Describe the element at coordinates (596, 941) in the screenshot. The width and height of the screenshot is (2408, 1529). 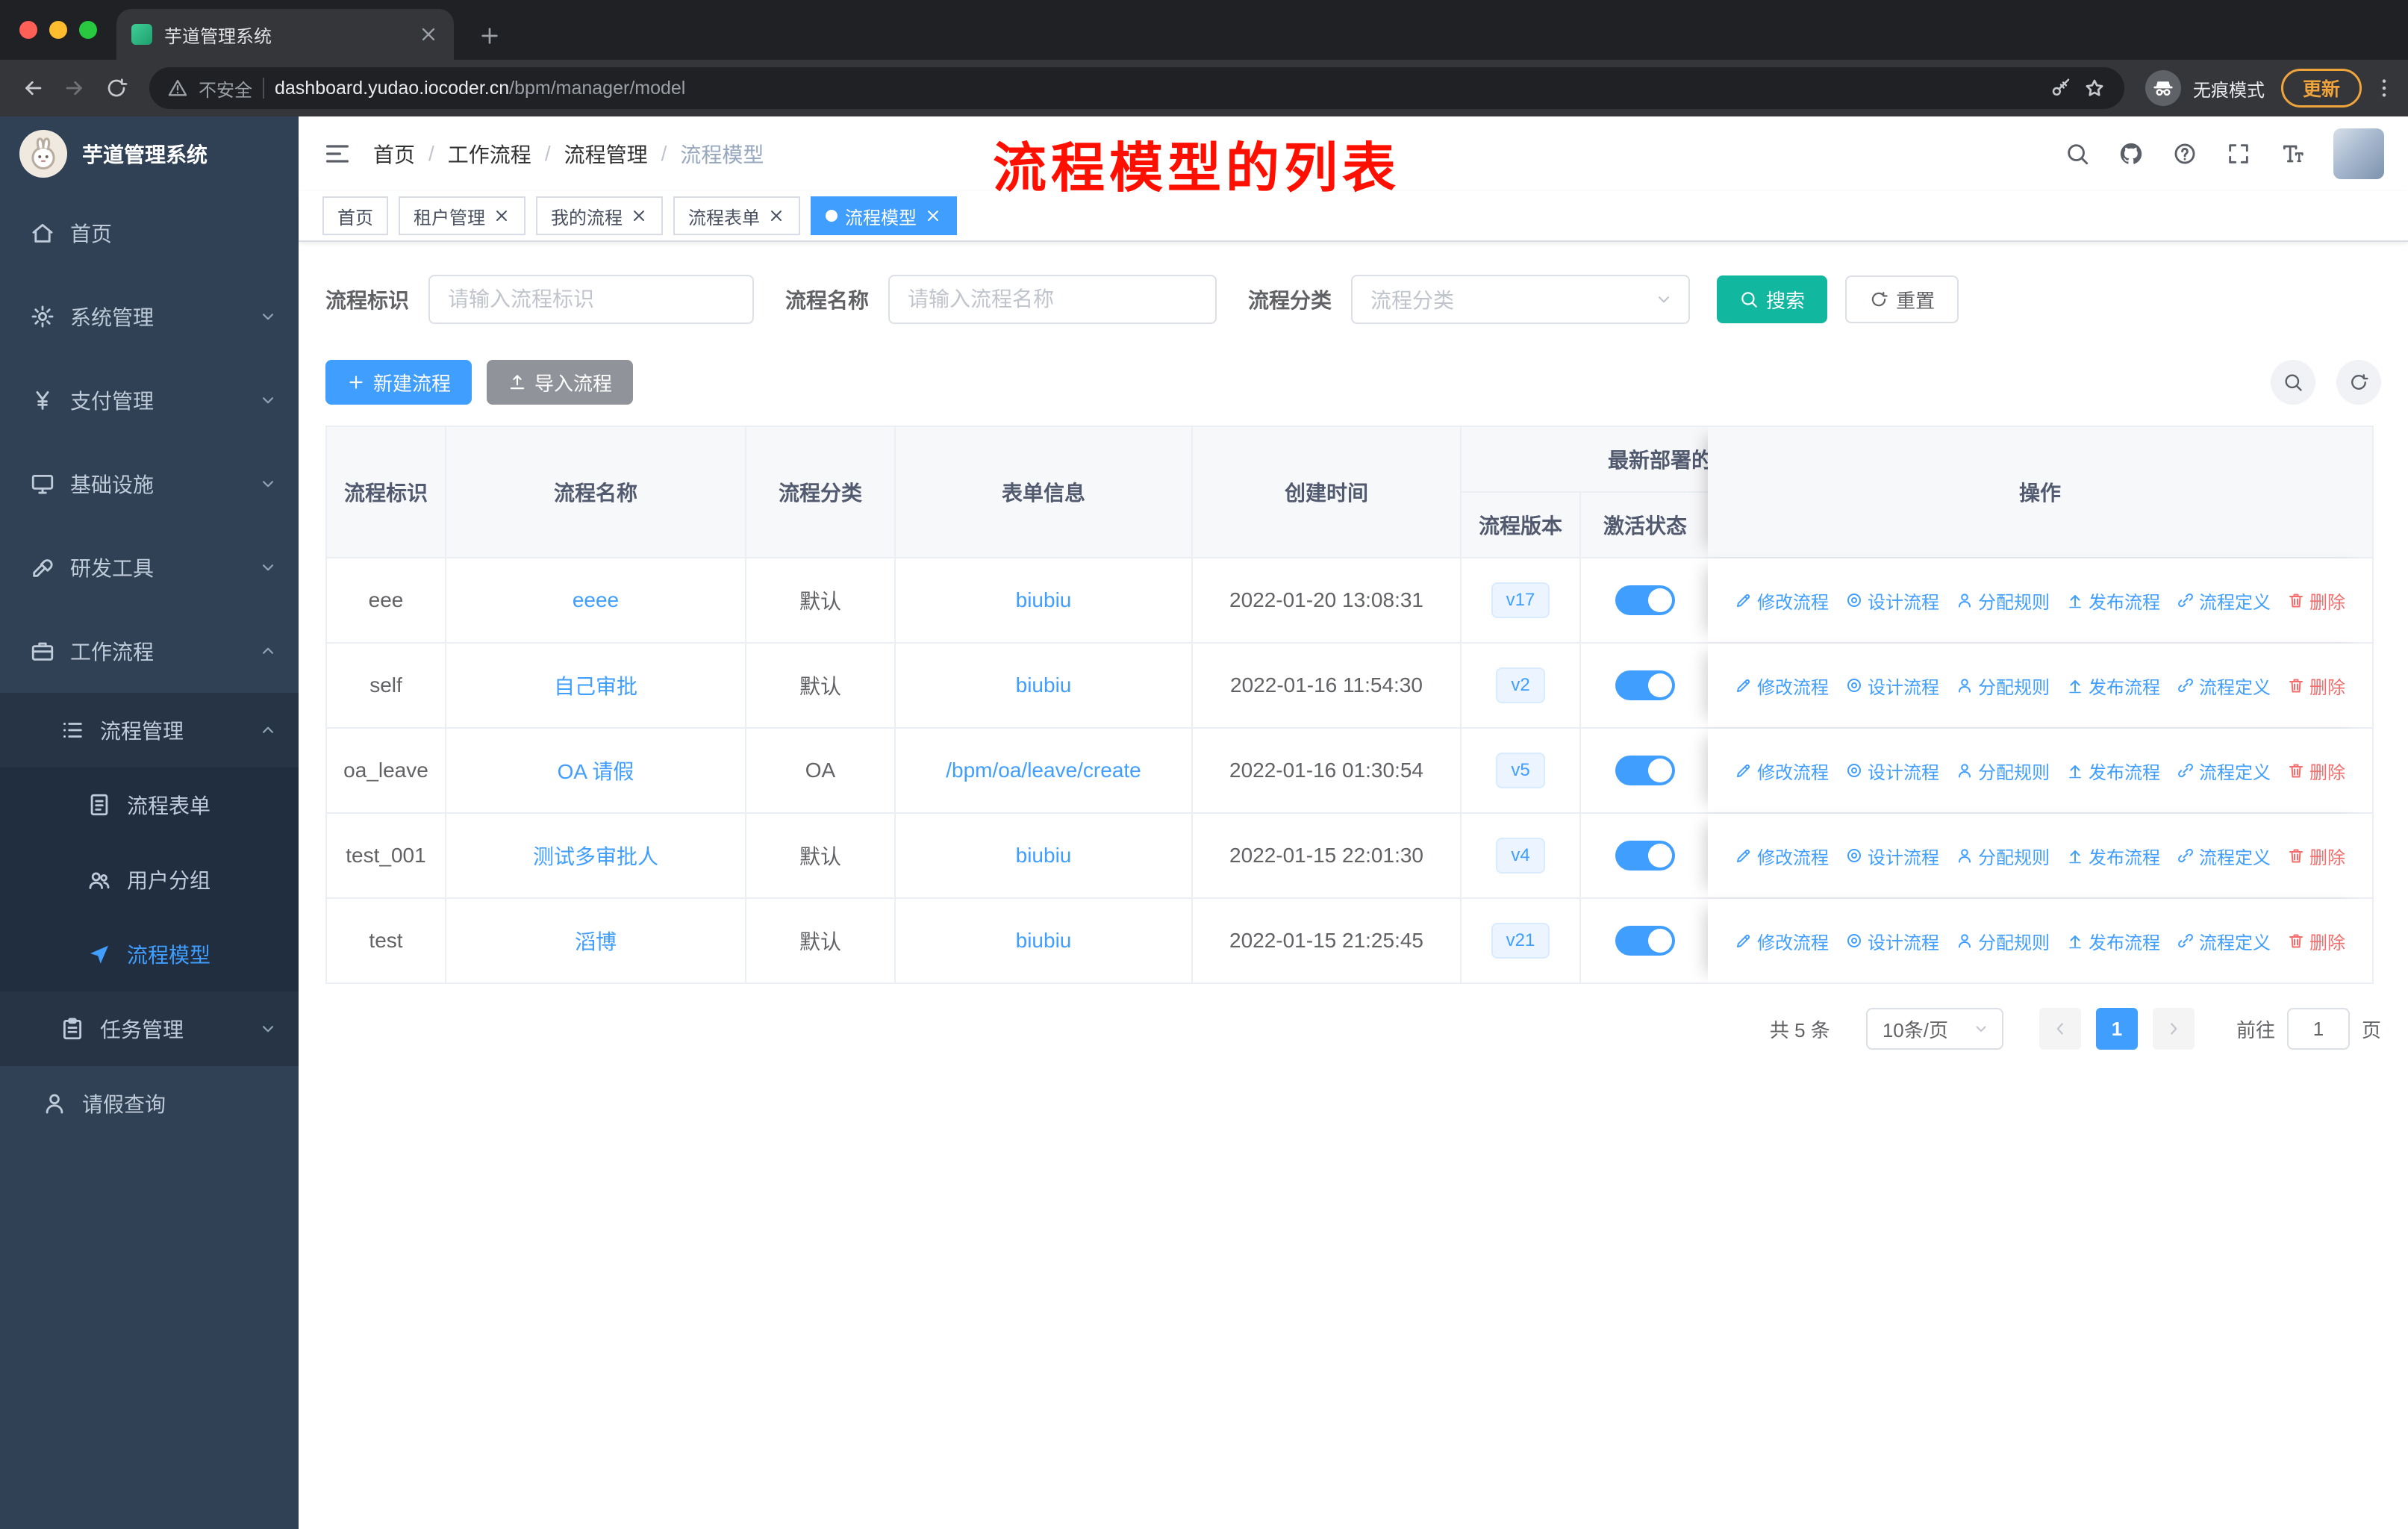
I see `process-name-link: 滔博` at that location.